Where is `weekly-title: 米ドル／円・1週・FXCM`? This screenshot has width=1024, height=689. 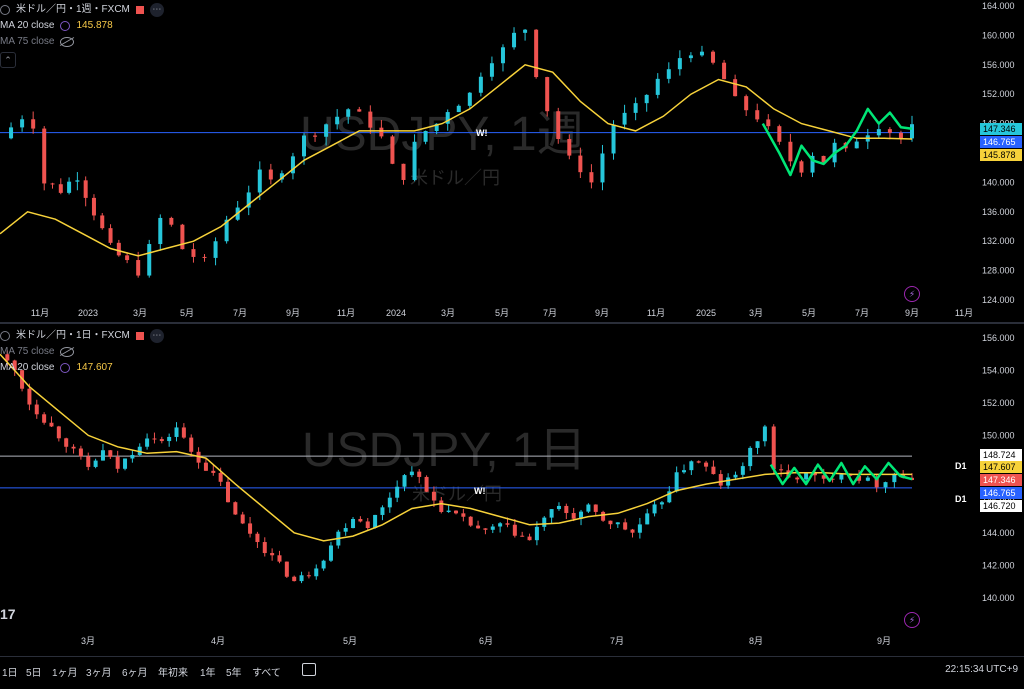
weekly-title: 米ドル／円・1週・FXCM is located at coordinates (73, 9).